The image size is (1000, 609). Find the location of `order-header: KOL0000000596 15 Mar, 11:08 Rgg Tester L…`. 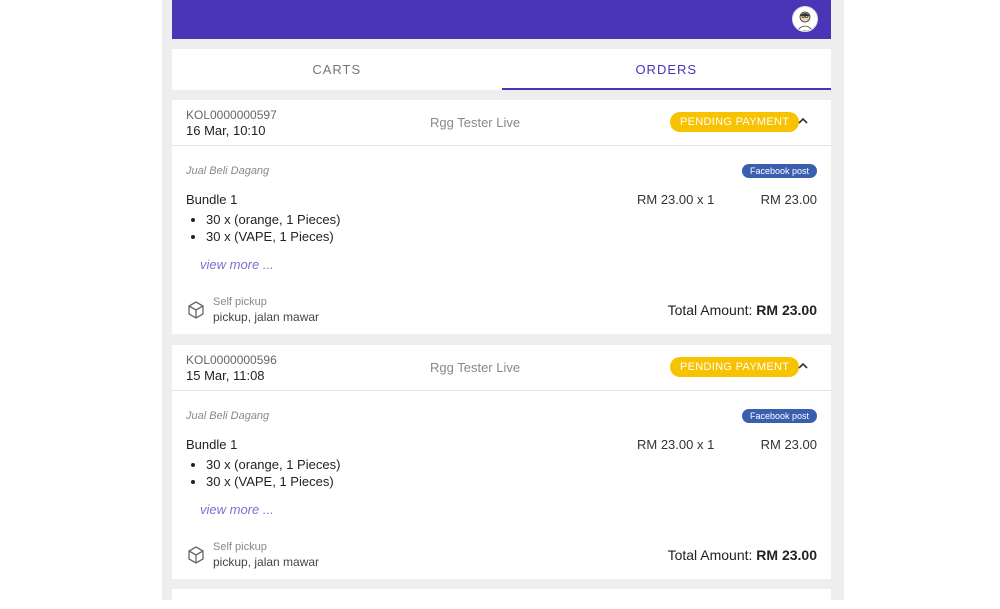

order-header: KOL0000000596 15 Mar, 11:08 Rgg Tester L… is located at coordinates (501, 368).